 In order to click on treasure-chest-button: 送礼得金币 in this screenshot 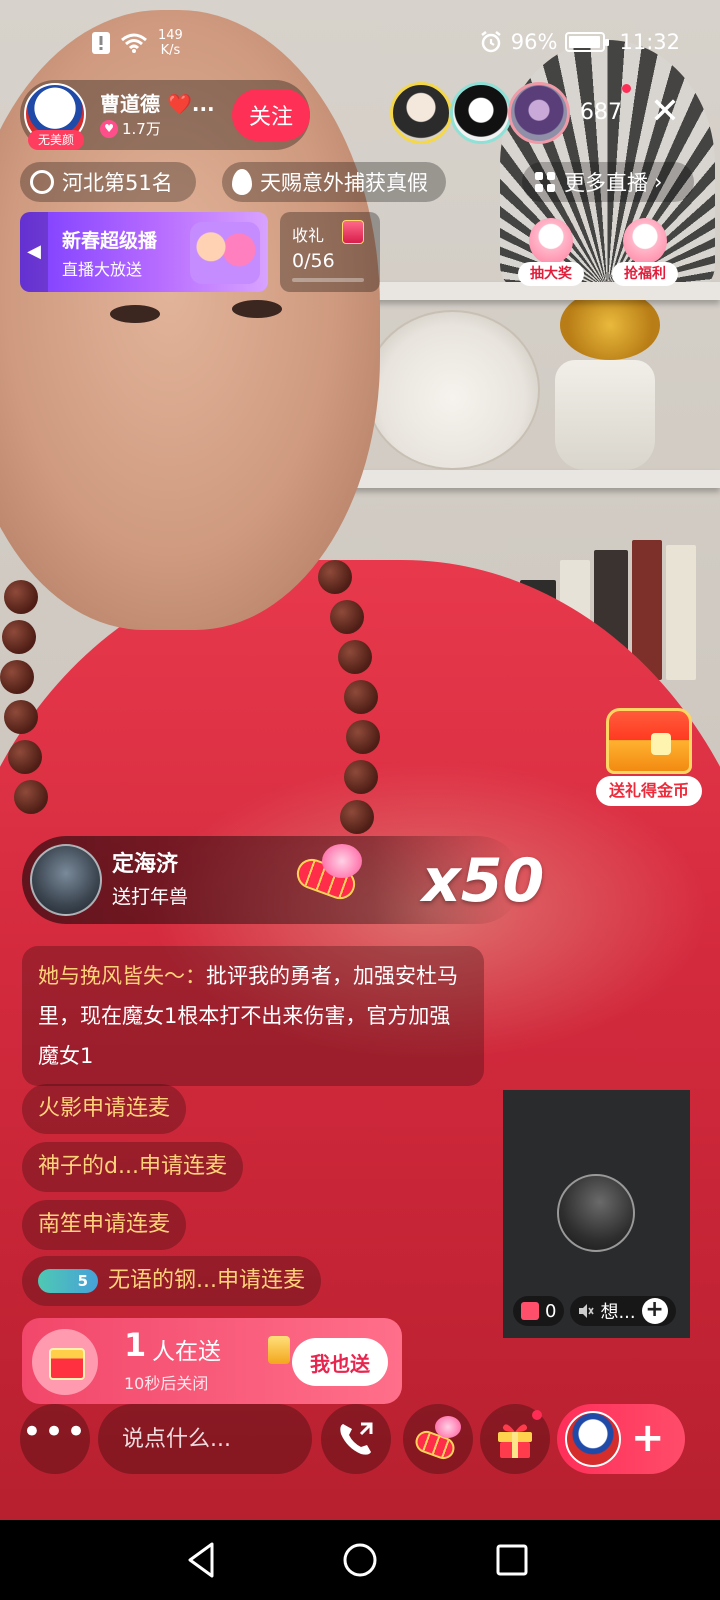, I will do `click(651, 758)`.